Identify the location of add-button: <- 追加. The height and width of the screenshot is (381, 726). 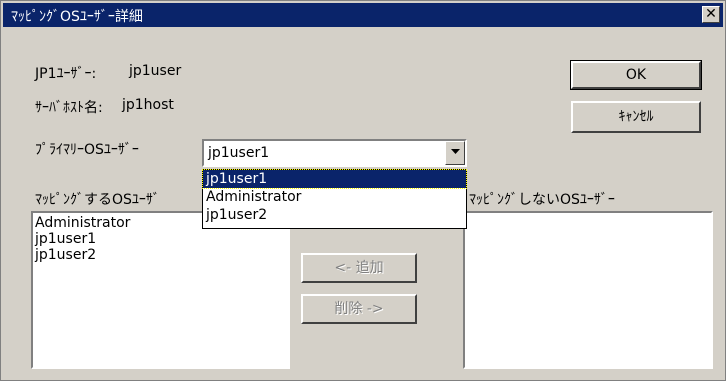
(359, 268).